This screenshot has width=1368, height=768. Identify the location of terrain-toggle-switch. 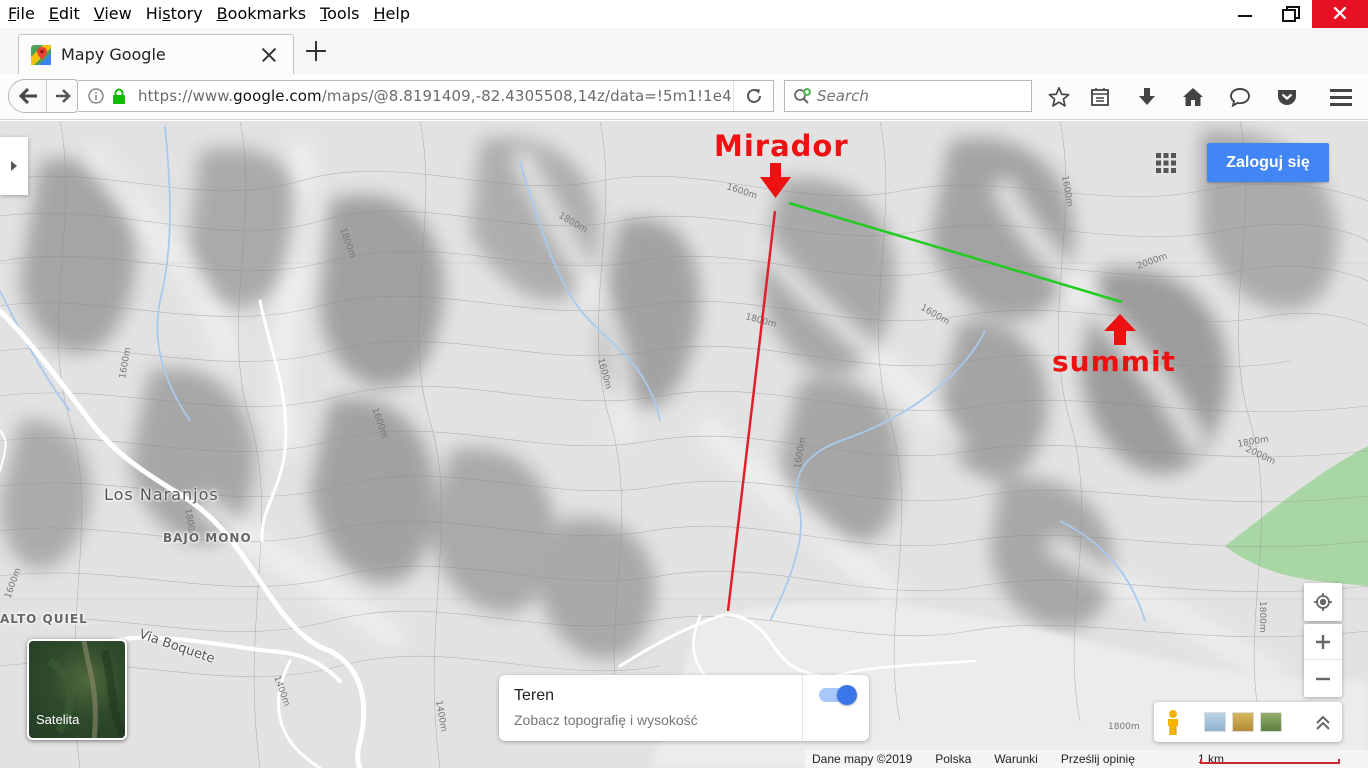
(838, 695).